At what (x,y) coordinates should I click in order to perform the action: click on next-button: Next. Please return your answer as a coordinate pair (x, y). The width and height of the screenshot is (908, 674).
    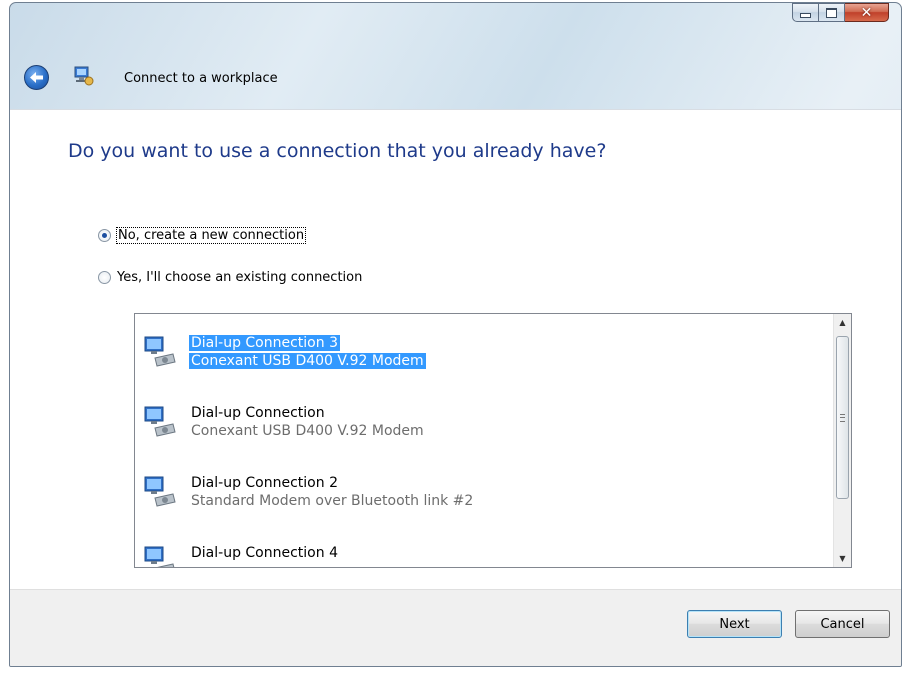
    Looking at the image, I should click on (734, 624).